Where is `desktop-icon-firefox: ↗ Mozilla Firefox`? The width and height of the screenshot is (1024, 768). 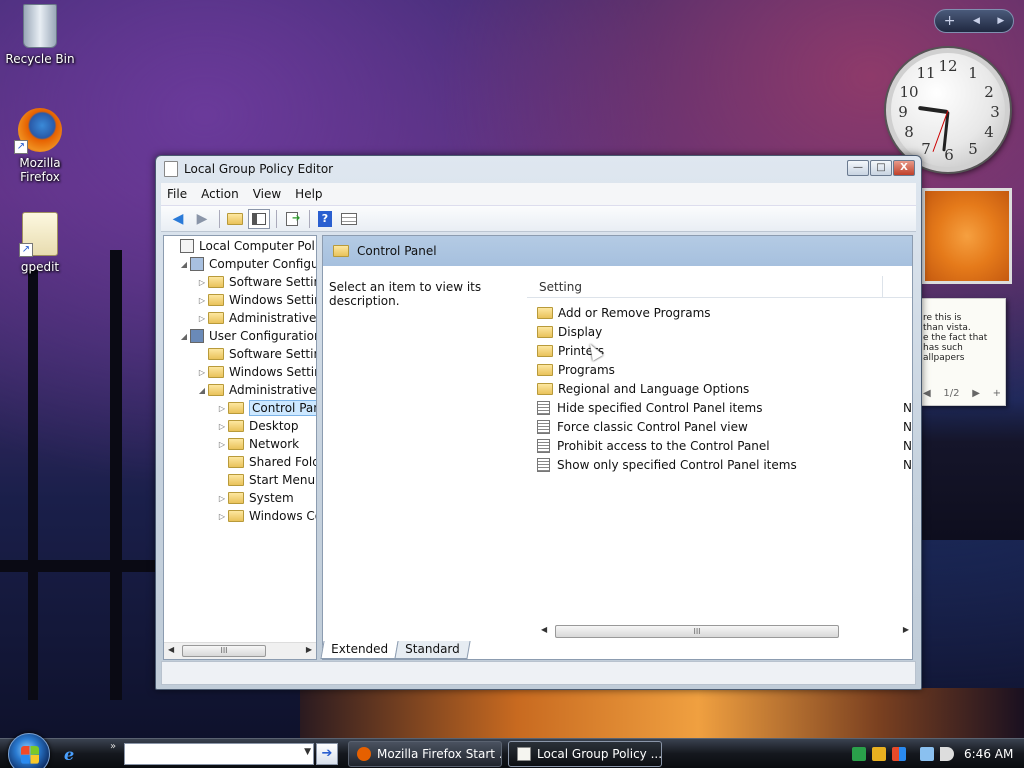 desktop-icon-firefox: ↗ Mozilla Firefox is located at coordinates (40, 146).